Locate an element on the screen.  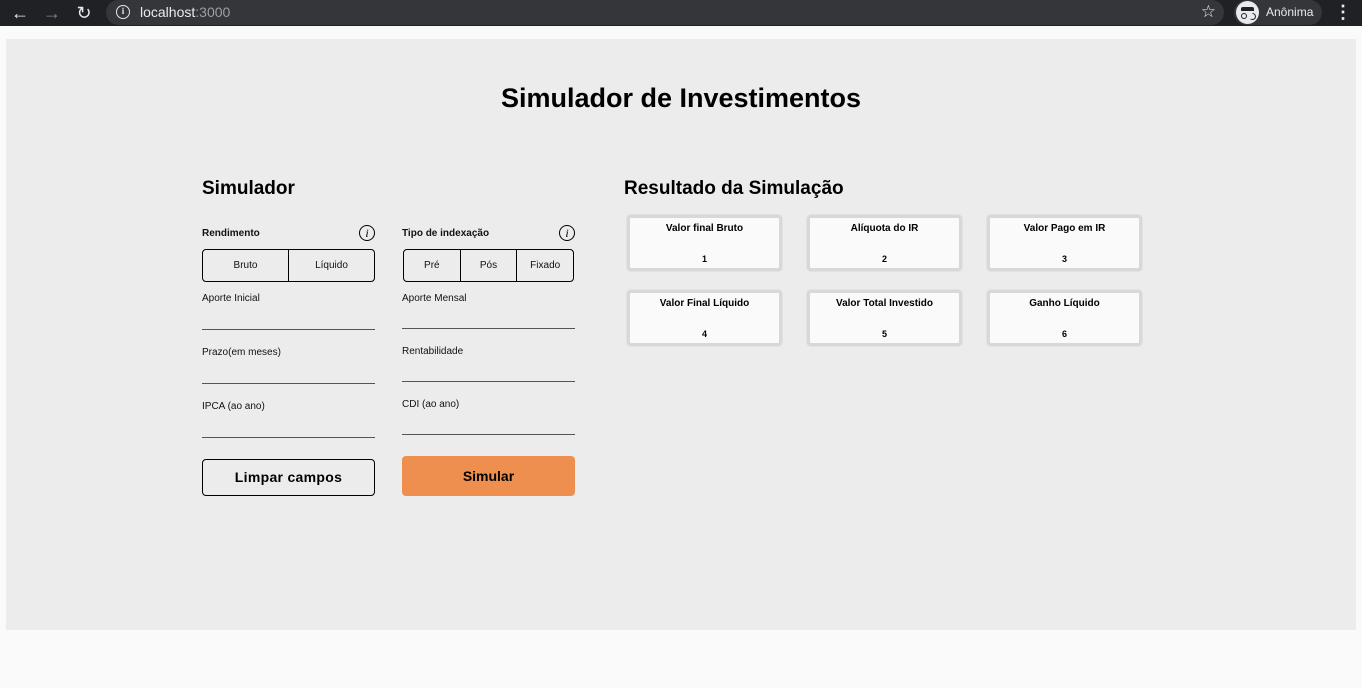
cdi-label: CDI (ao ano) is located at coordinates (431, 404).